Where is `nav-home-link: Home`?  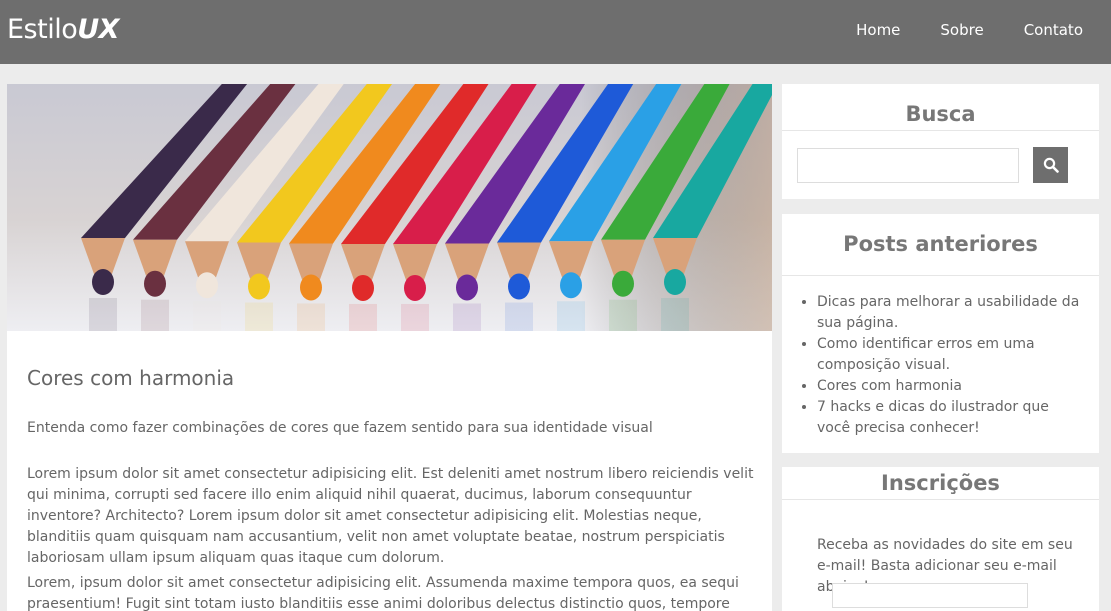 nav-home-link: Home is located at coordinates (878, 30).